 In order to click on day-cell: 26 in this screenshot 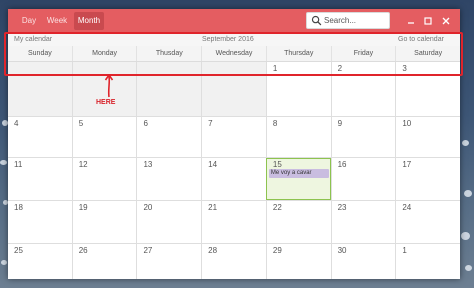, I will do `click(104, 261)`.